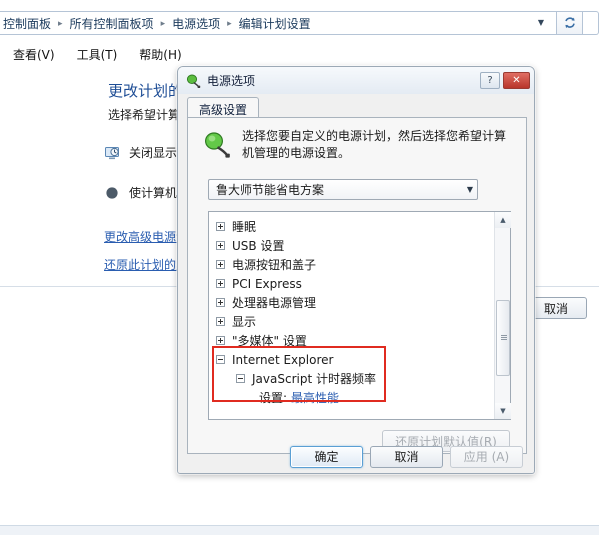  Describe the element at coordinates (406, 456) in the screenshot. I see `cancel-button: 取消` at that location.